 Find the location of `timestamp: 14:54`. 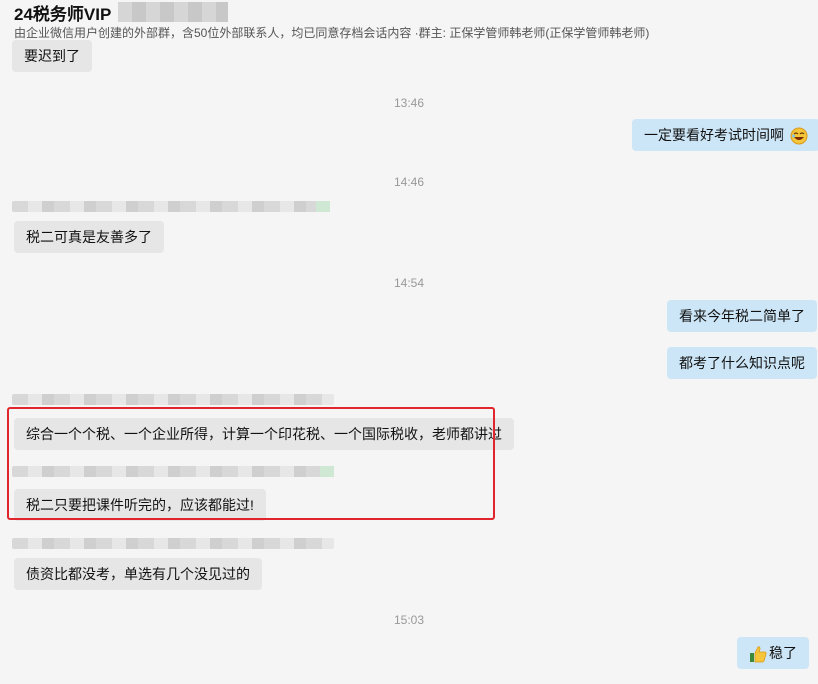

timestamp: 14:54 is located at coordinates (409, 283).